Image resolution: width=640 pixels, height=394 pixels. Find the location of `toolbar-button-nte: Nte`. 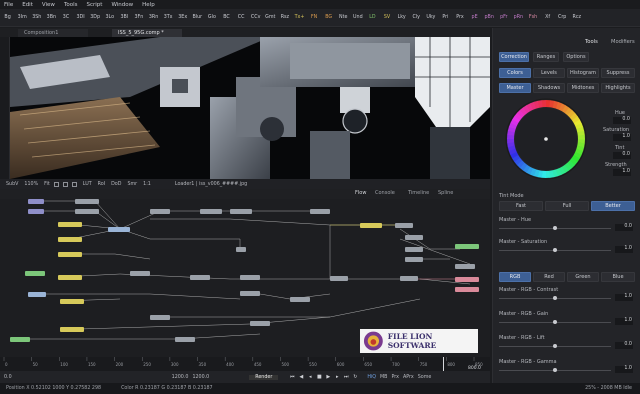

toolbar-button-nte: Nte is located at coordinates (343, 17).